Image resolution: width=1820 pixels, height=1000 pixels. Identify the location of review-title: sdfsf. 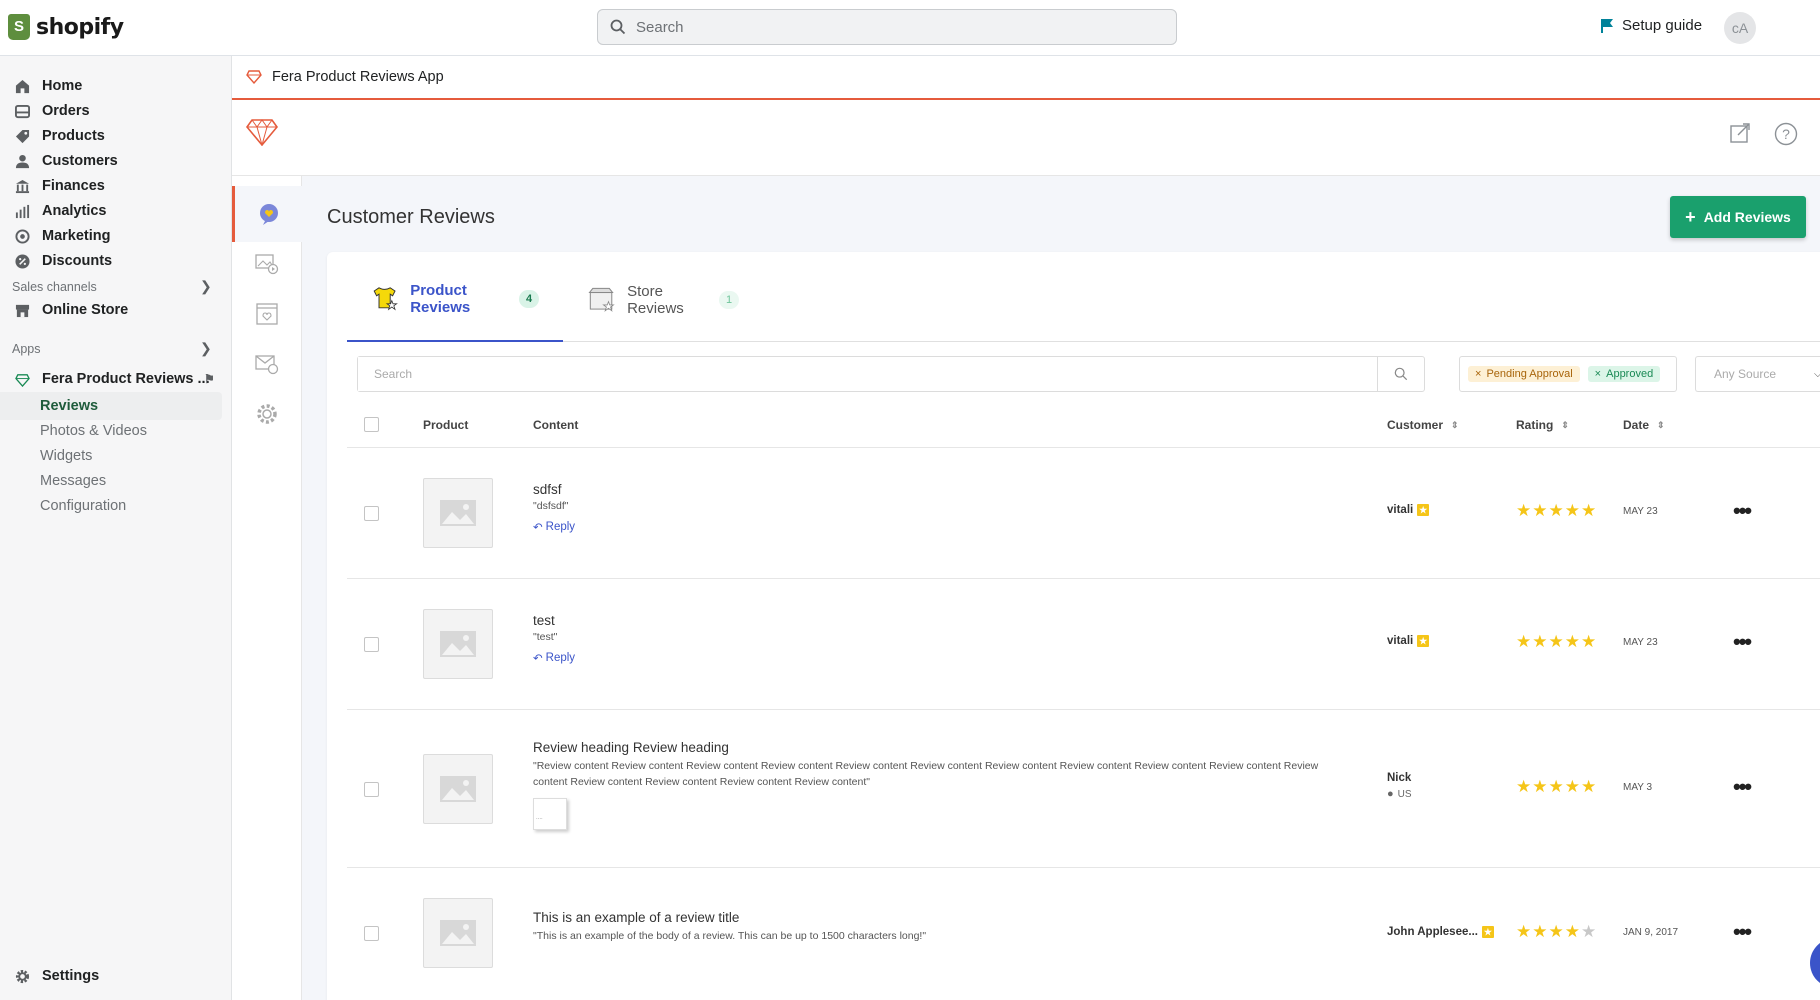
(547, 489).